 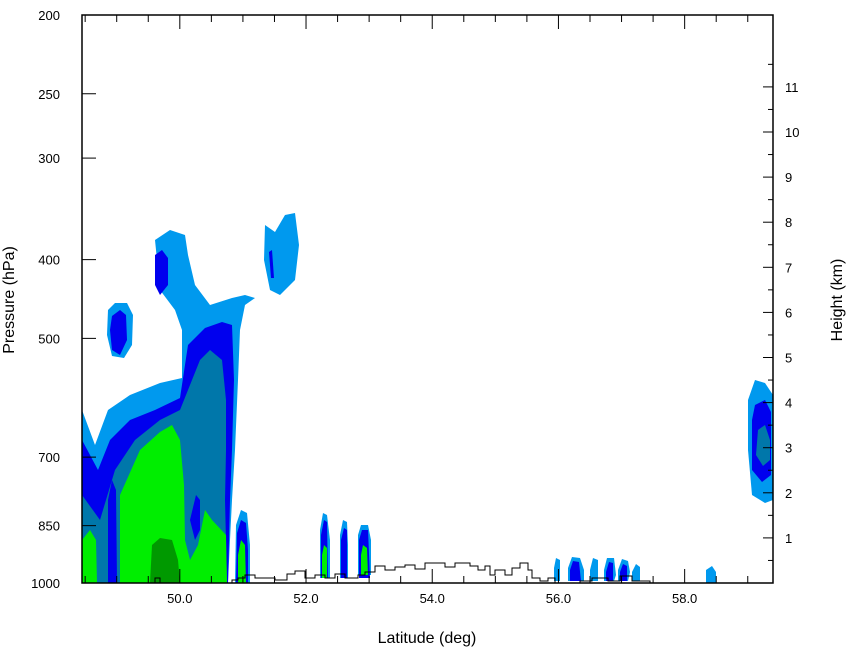 I want to click on y-tick-label-left: 700, so click(x=49, y=457).